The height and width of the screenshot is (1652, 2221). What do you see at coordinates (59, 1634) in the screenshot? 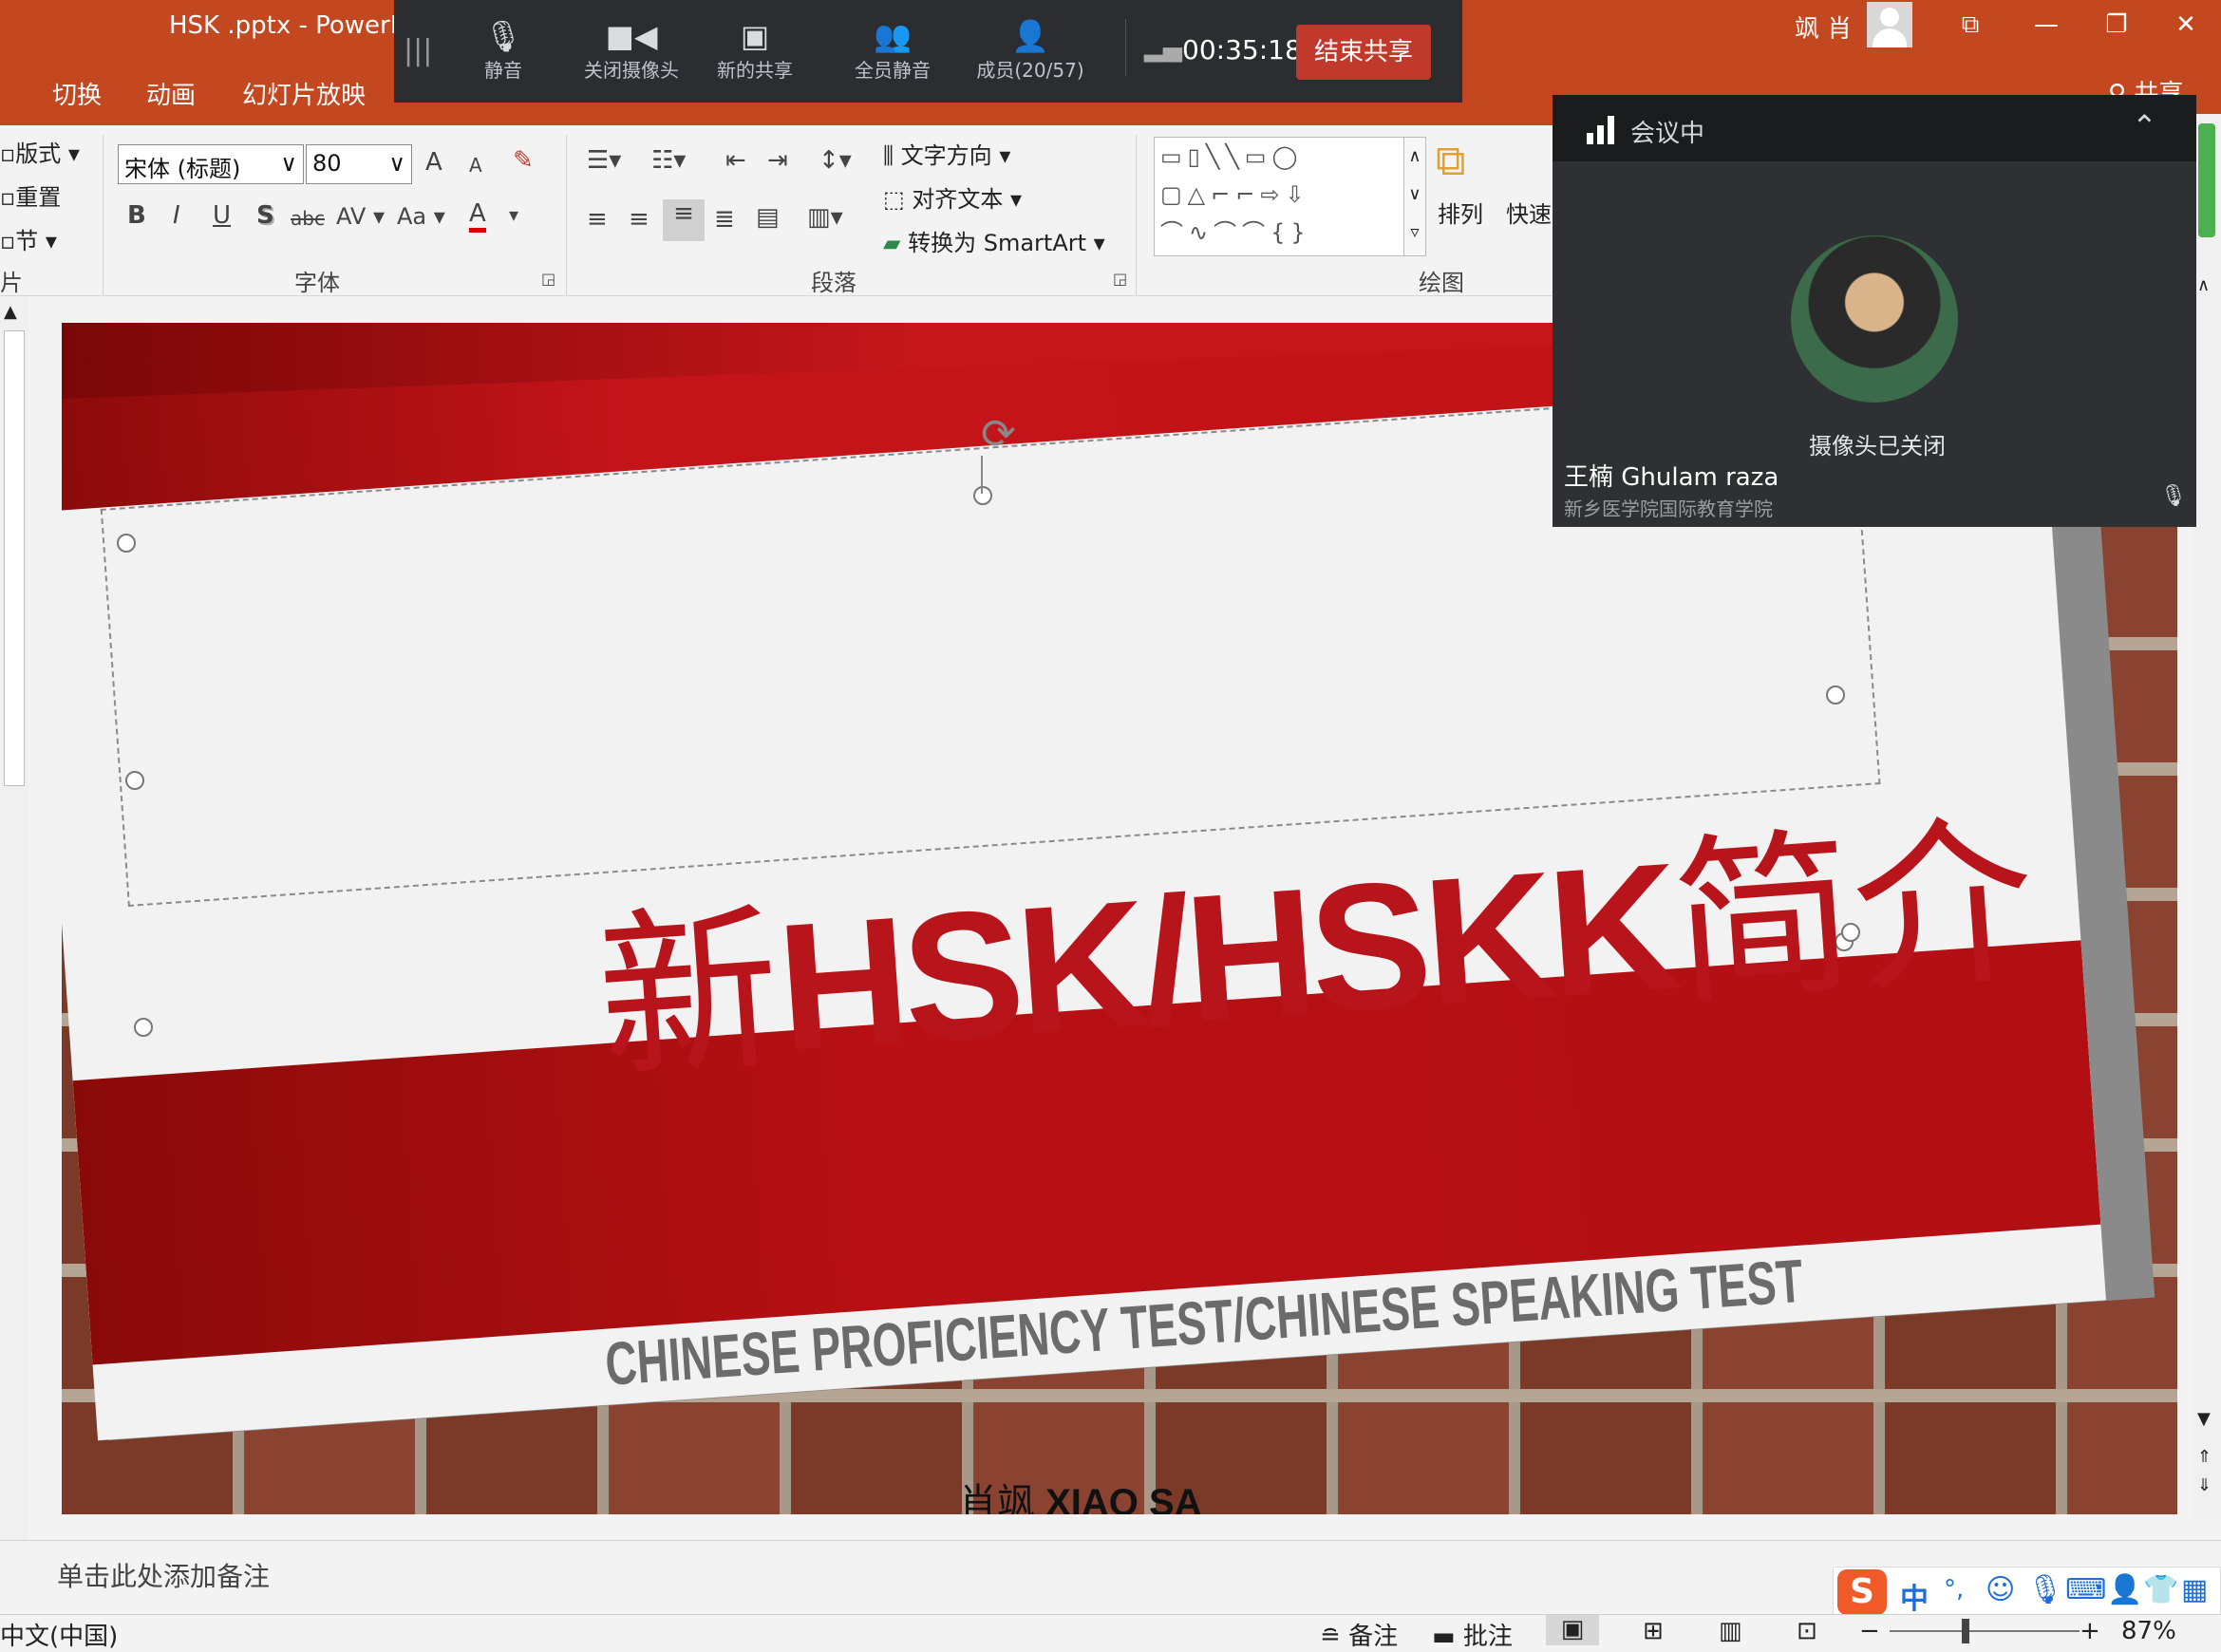
I see `language-indicator: 中文(中国)` at bounding box center [59, 1634].